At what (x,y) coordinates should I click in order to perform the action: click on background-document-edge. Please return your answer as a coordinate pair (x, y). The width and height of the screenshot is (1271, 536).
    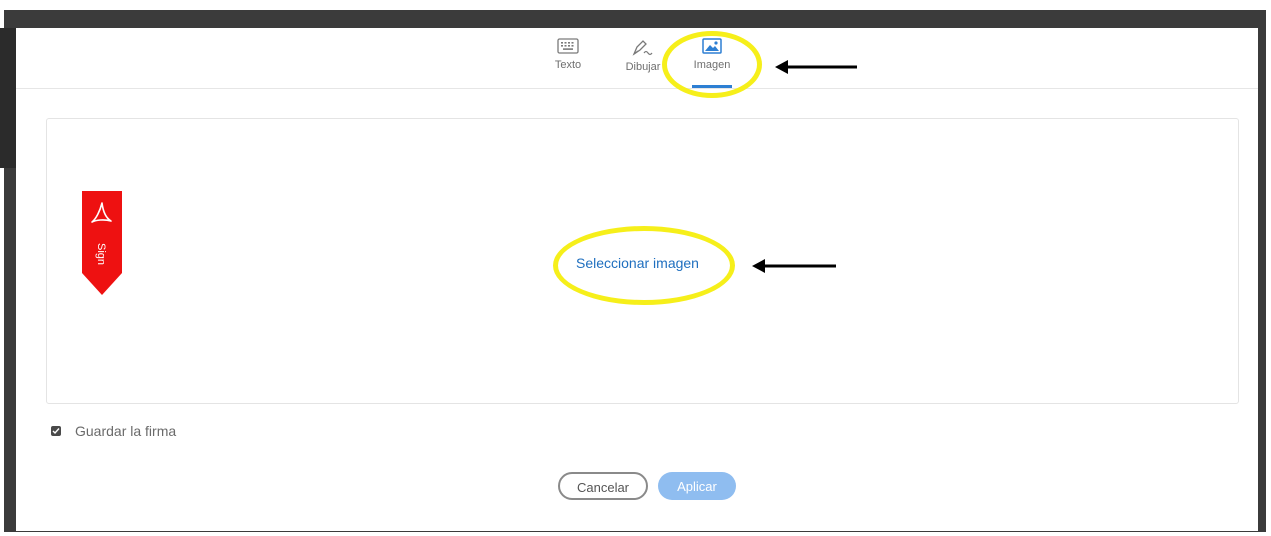
    Looking at the image, I should click on (8, 98).